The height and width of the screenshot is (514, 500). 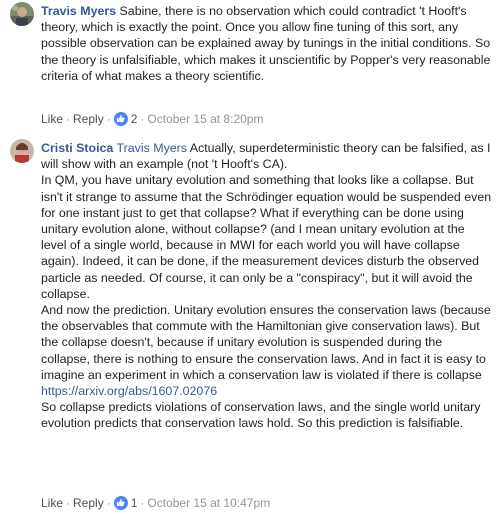 I want to click on arxiv-link: https://arxiv.org/abs/1607.02076, so click(x=129, y=391).